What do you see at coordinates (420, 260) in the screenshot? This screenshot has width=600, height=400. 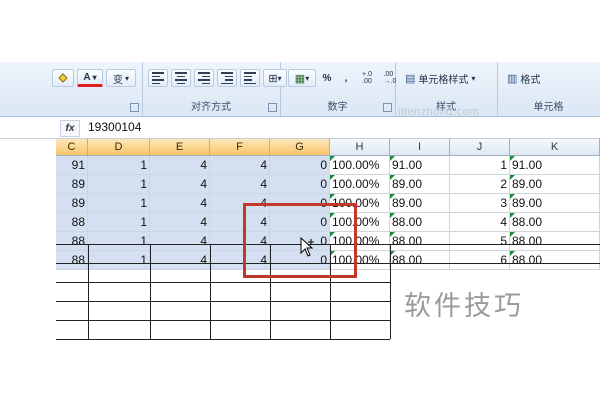 I see `cell-i-6: 88.00` at bounding box center [420, 260].